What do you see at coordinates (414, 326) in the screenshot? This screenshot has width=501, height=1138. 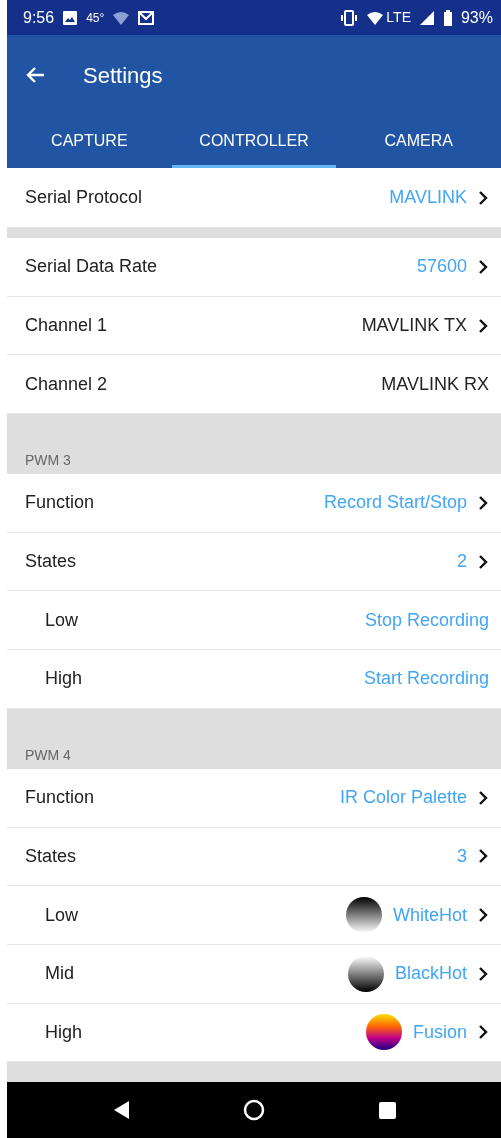 I see `setting-value: MAVLINK TX` at bounding box center [414, 326].